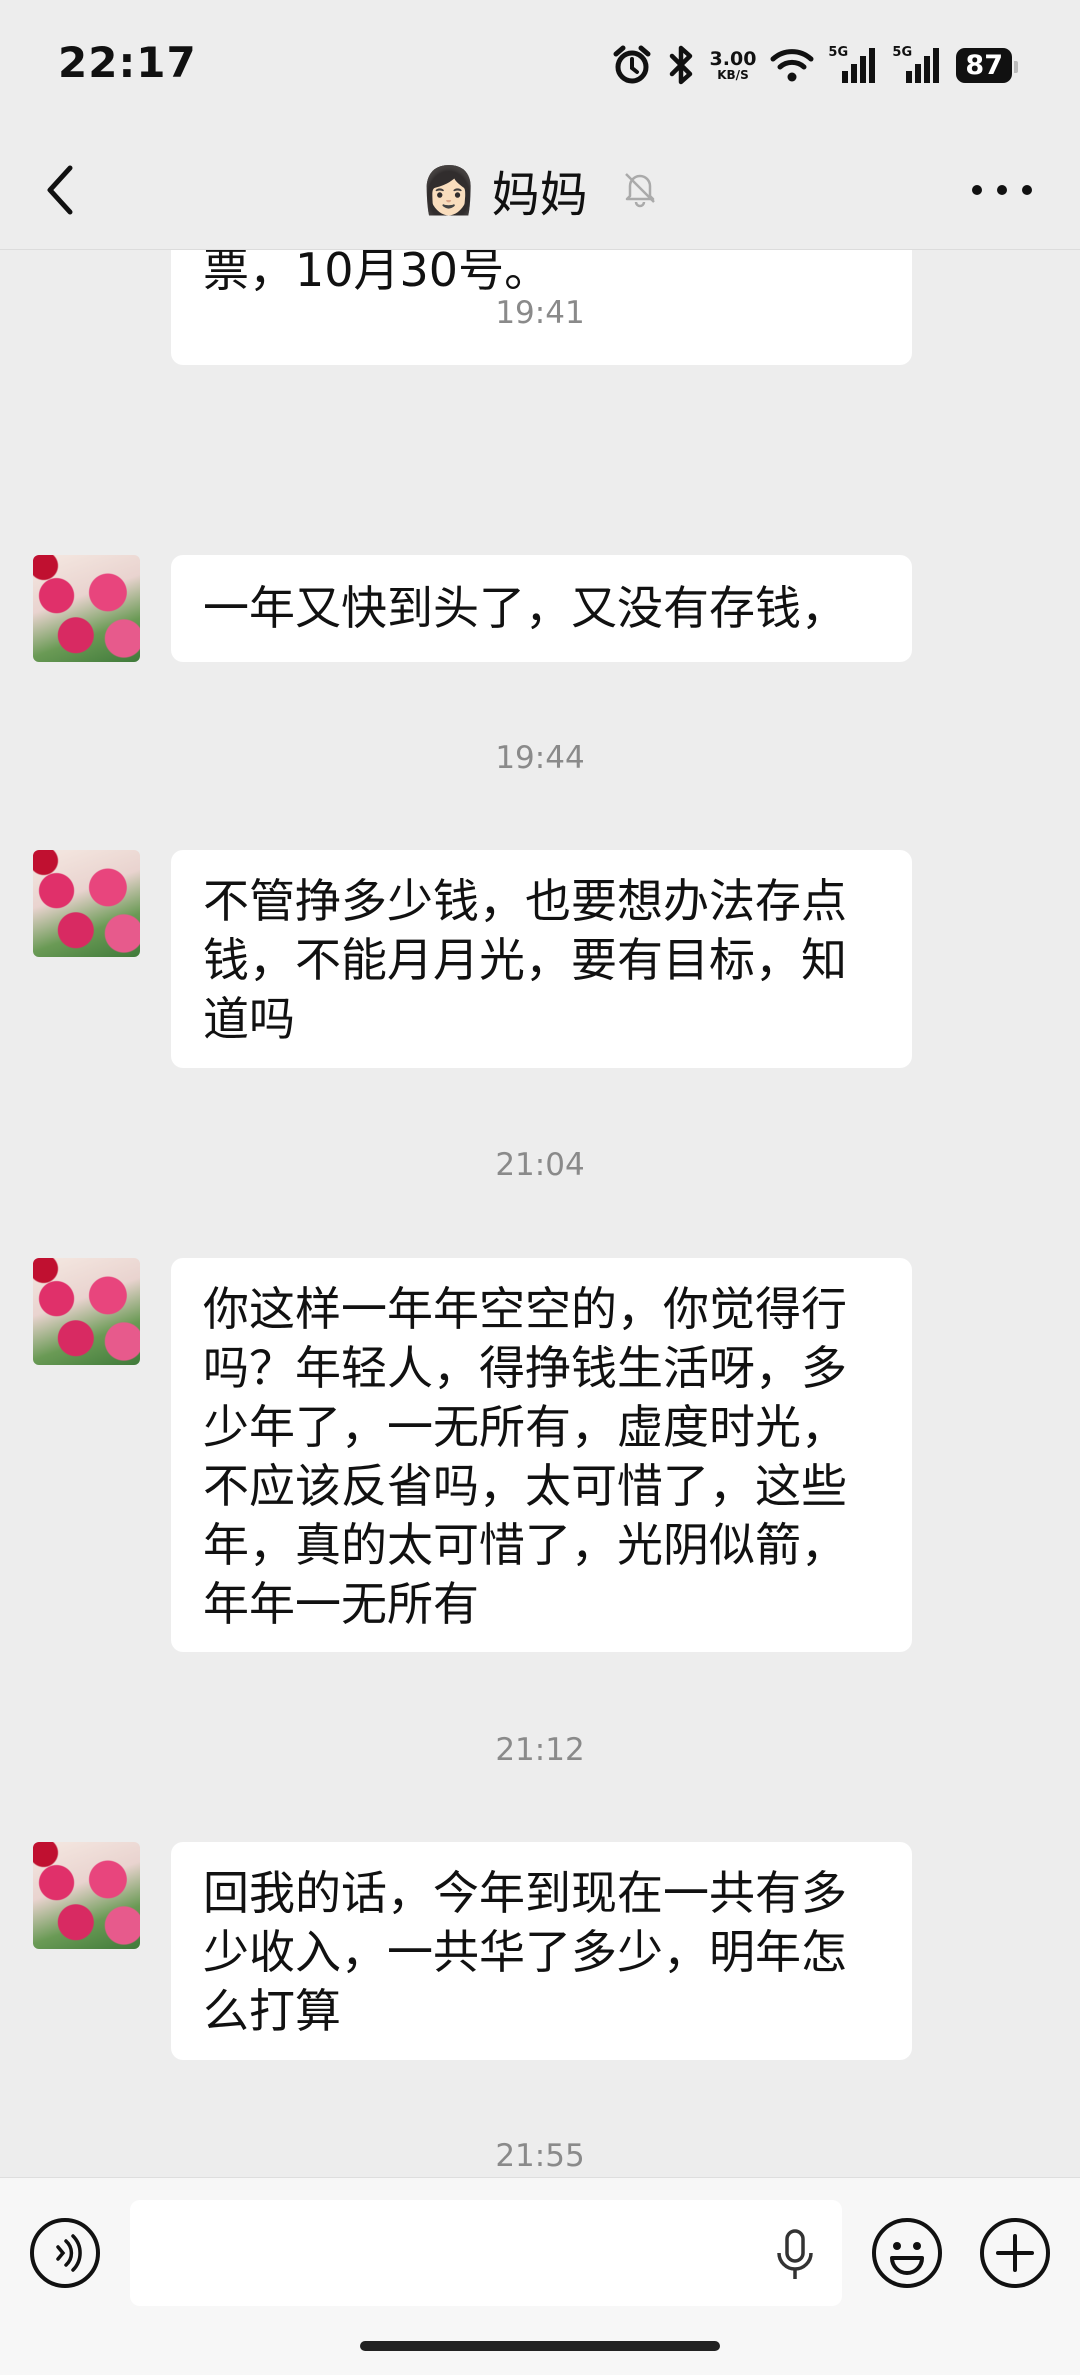 This screenshot has width=1080, height=2375. Describe the element at coordinates (540, 313) in the screenshot. I see `message-timestamp: 19:41` at that location.